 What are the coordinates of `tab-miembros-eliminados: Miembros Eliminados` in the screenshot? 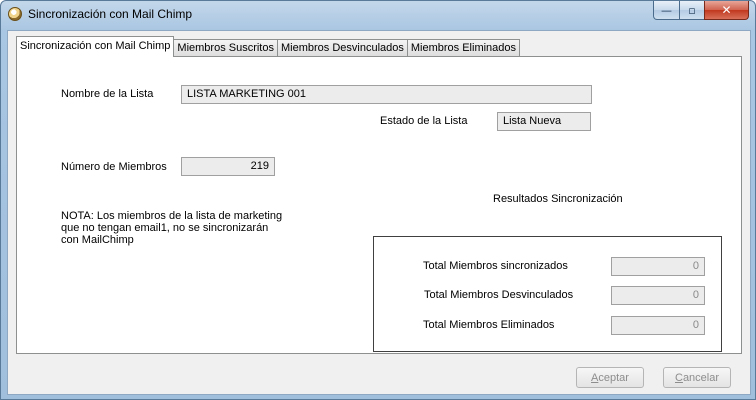 It's located at (463, 48).